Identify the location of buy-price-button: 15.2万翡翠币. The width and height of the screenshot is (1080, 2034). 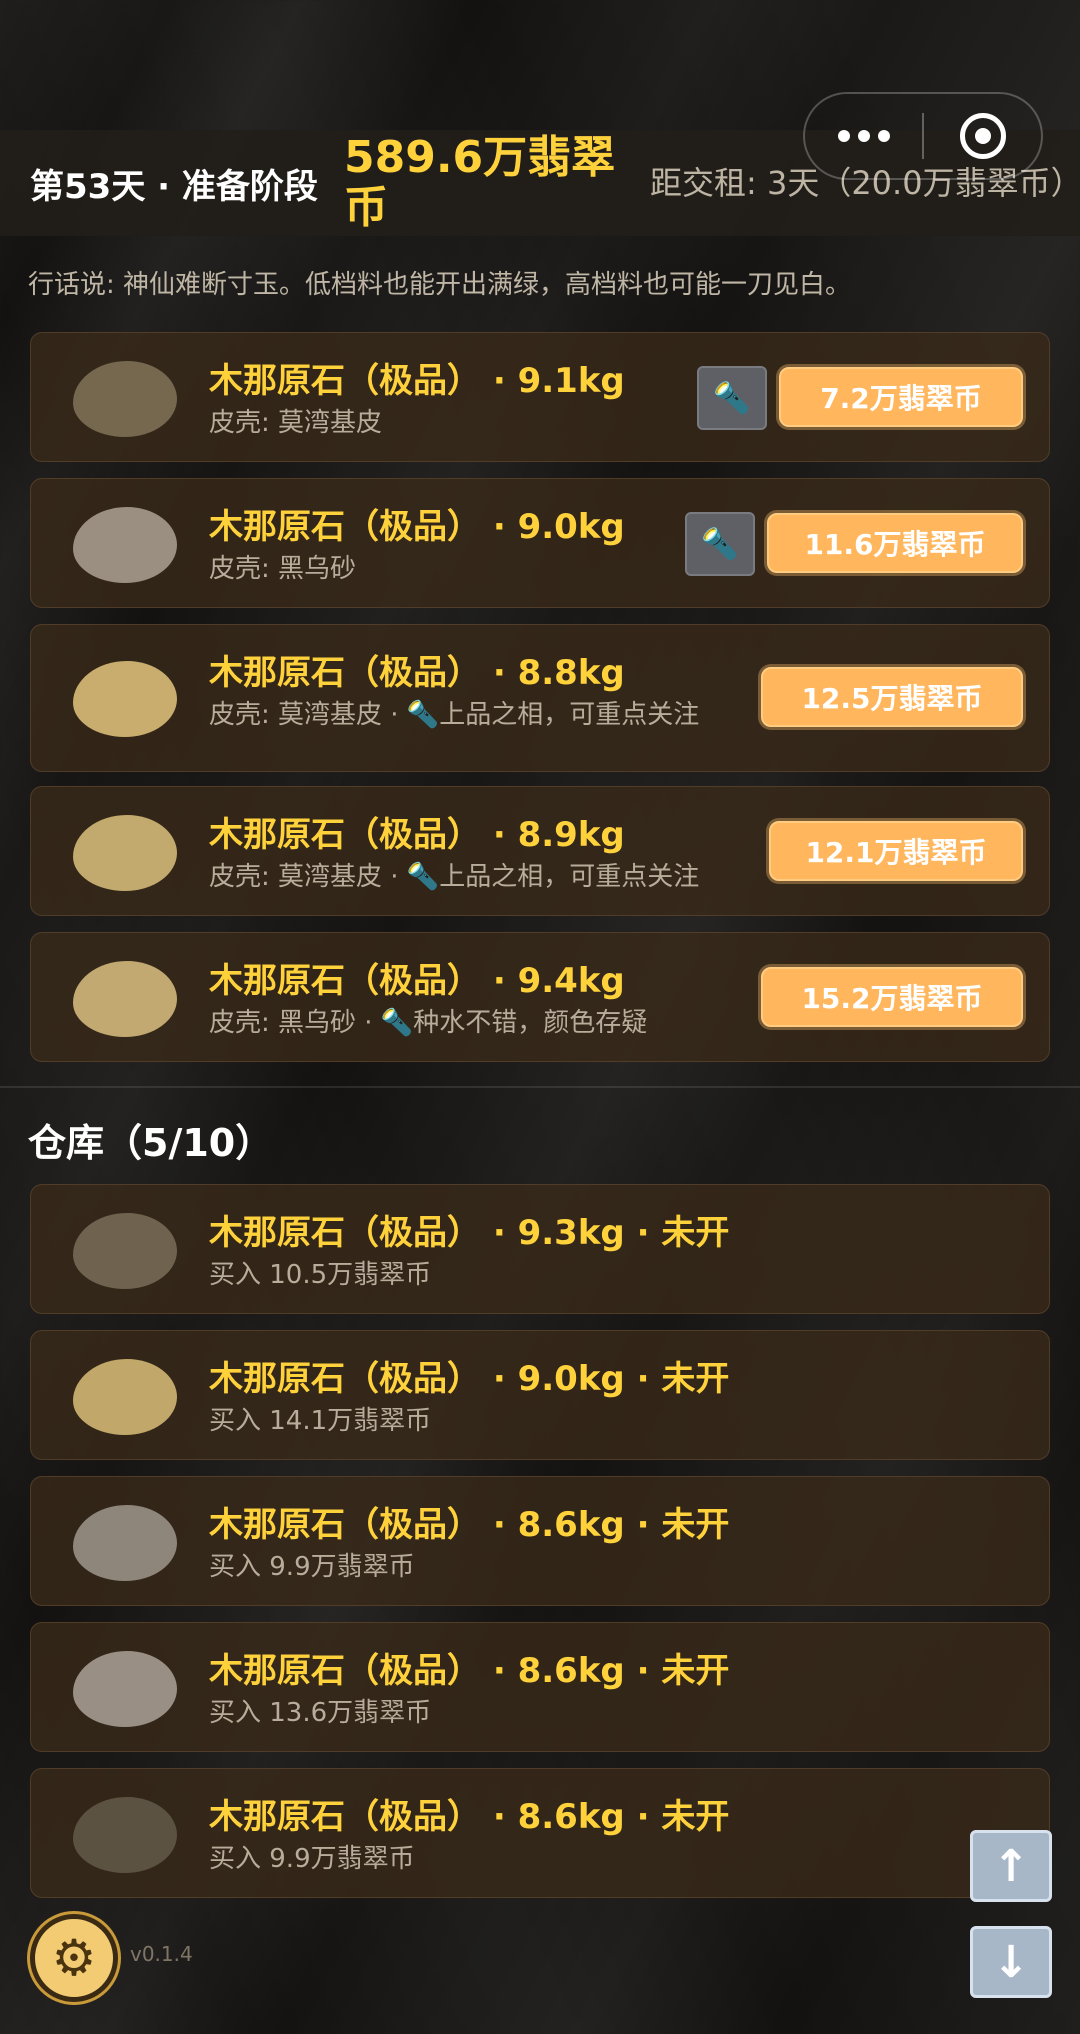
(892, 997).